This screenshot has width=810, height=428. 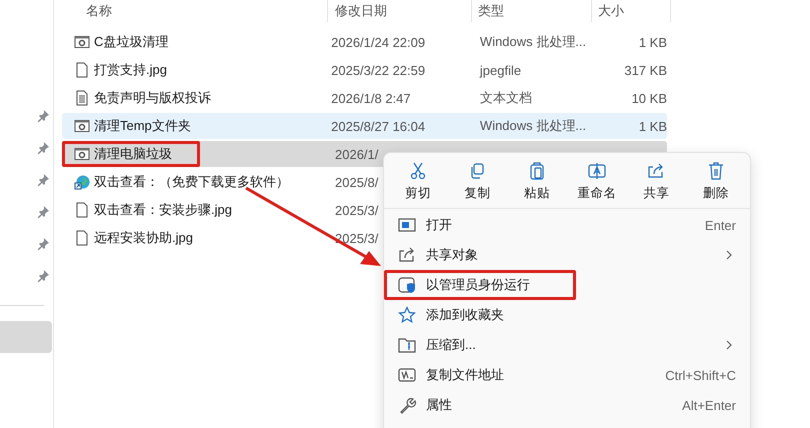 I want to click on window-icon, so click(x=407, y=225).